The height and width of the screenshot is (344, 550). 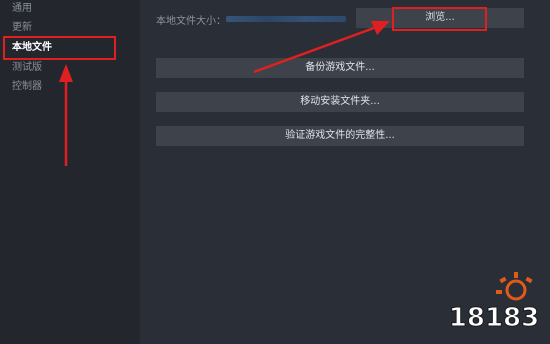 What do you see at coordinates (191, 21) in the screenshot?
I see `local-files-size-label: 本地文件大小：` at bounding box center [191, 21].